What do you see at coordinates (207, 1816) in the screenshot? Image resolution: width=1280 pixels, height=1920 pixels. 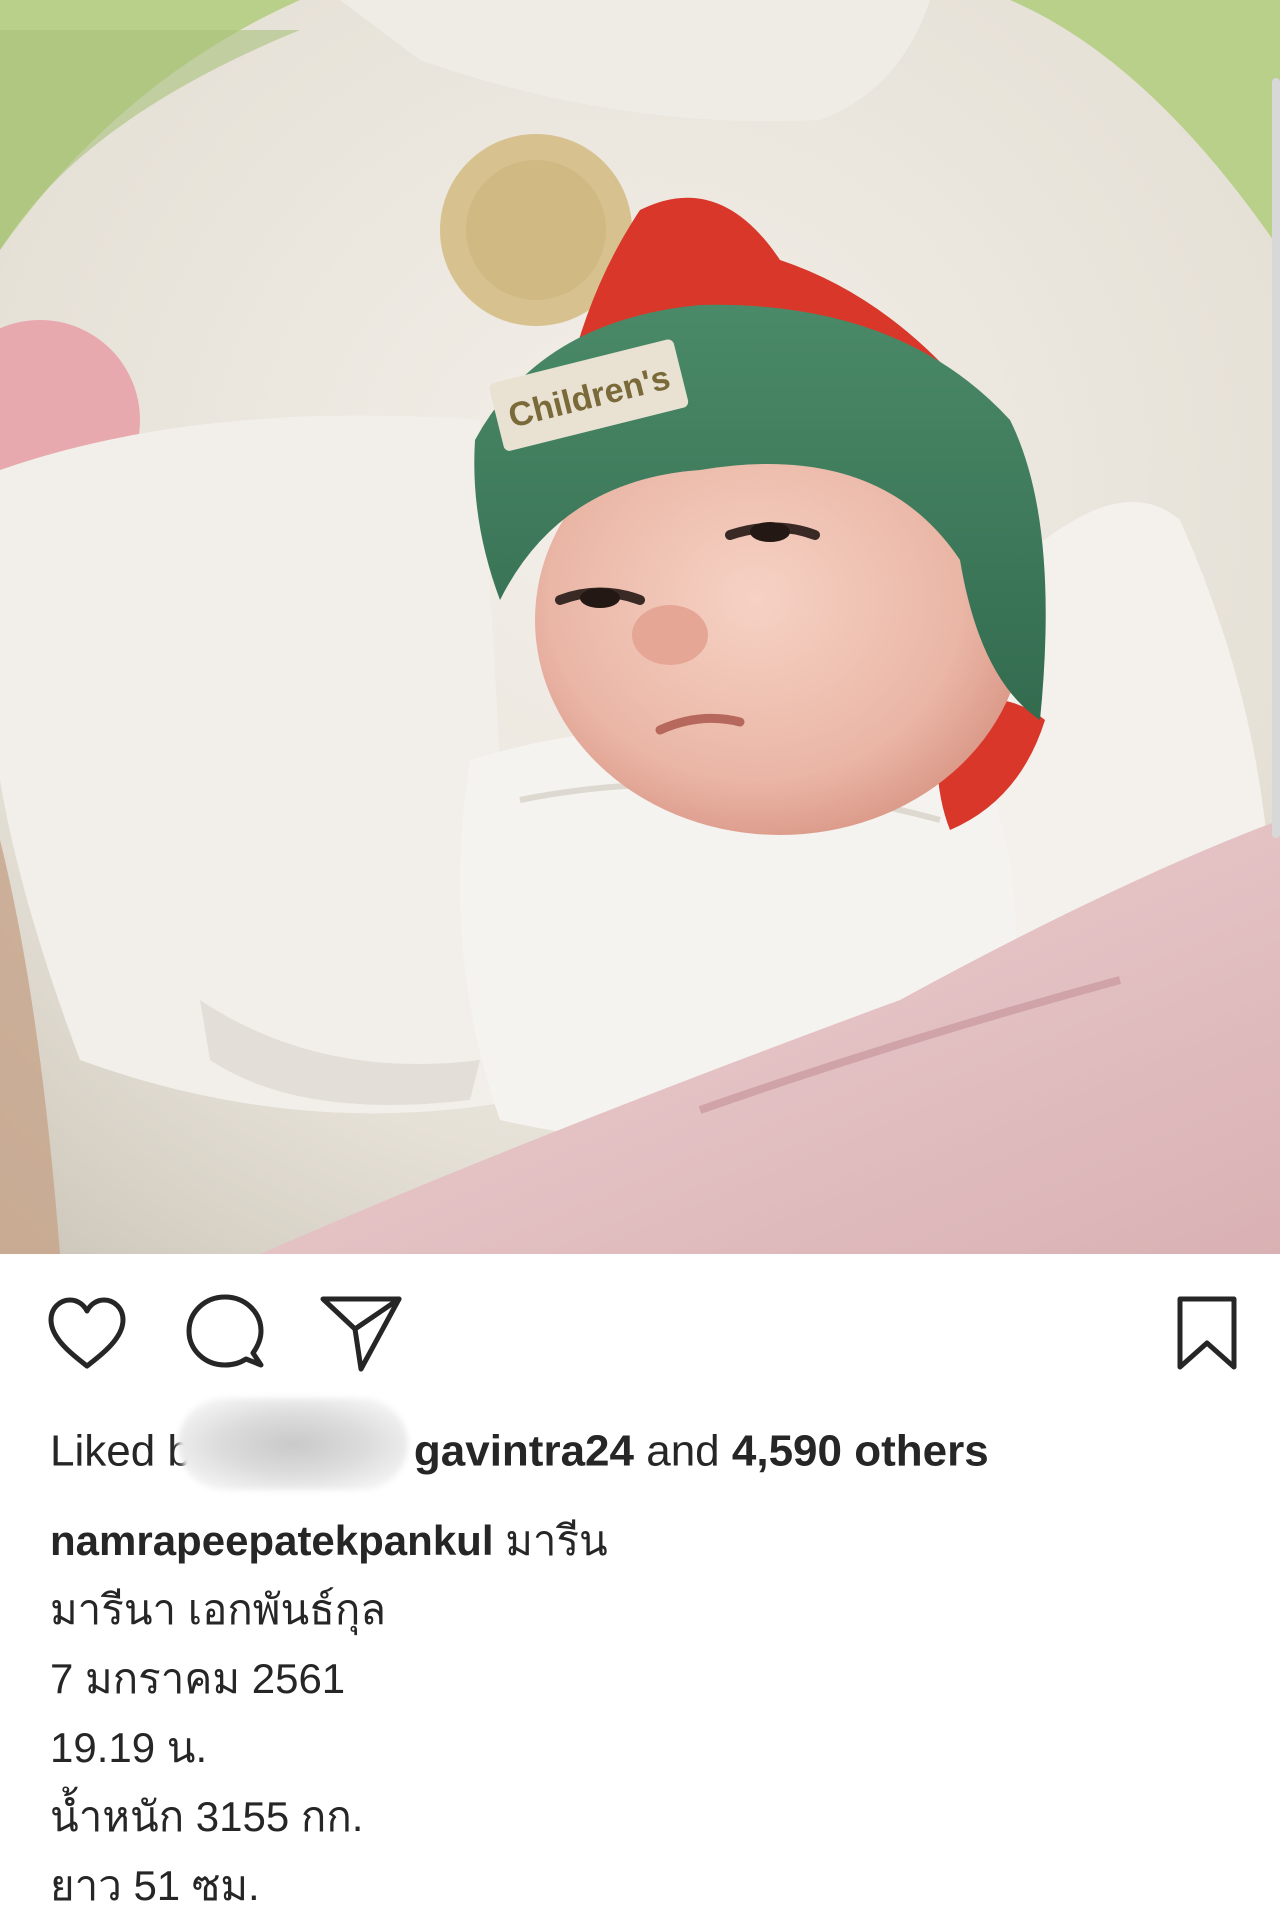 I see `caption-line: น้ำหนัก 3155 กก.` at bounding box center [207, 1816].